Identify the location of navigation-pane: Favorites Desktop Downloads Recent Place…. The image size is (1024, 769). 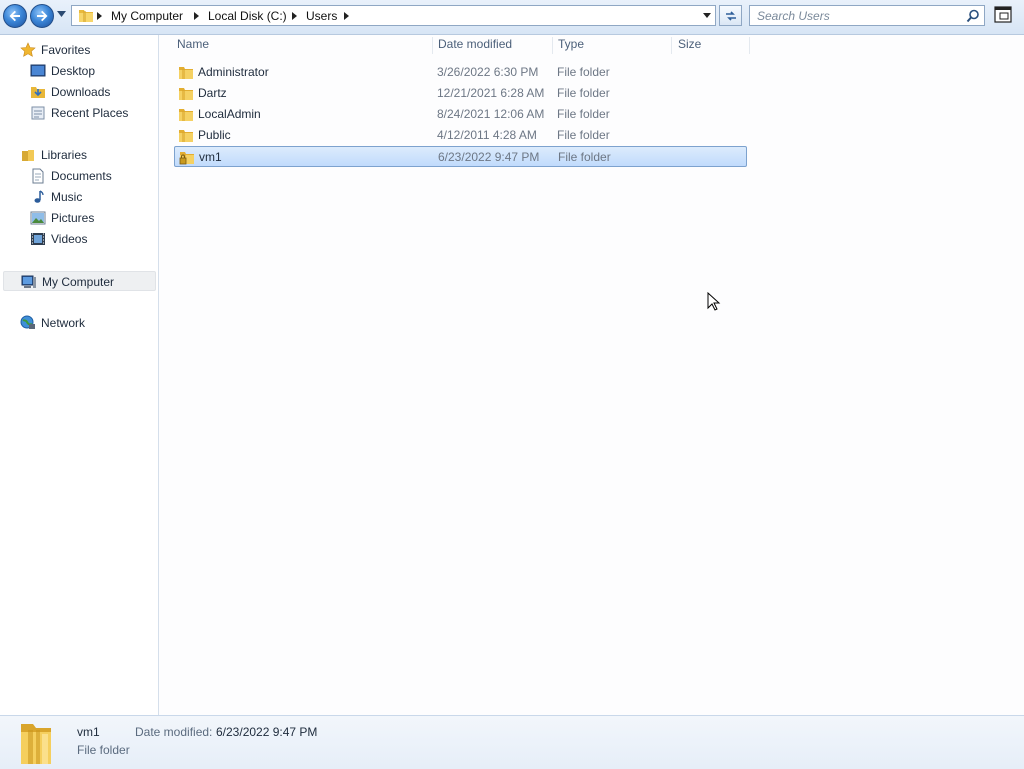
(79, 375).